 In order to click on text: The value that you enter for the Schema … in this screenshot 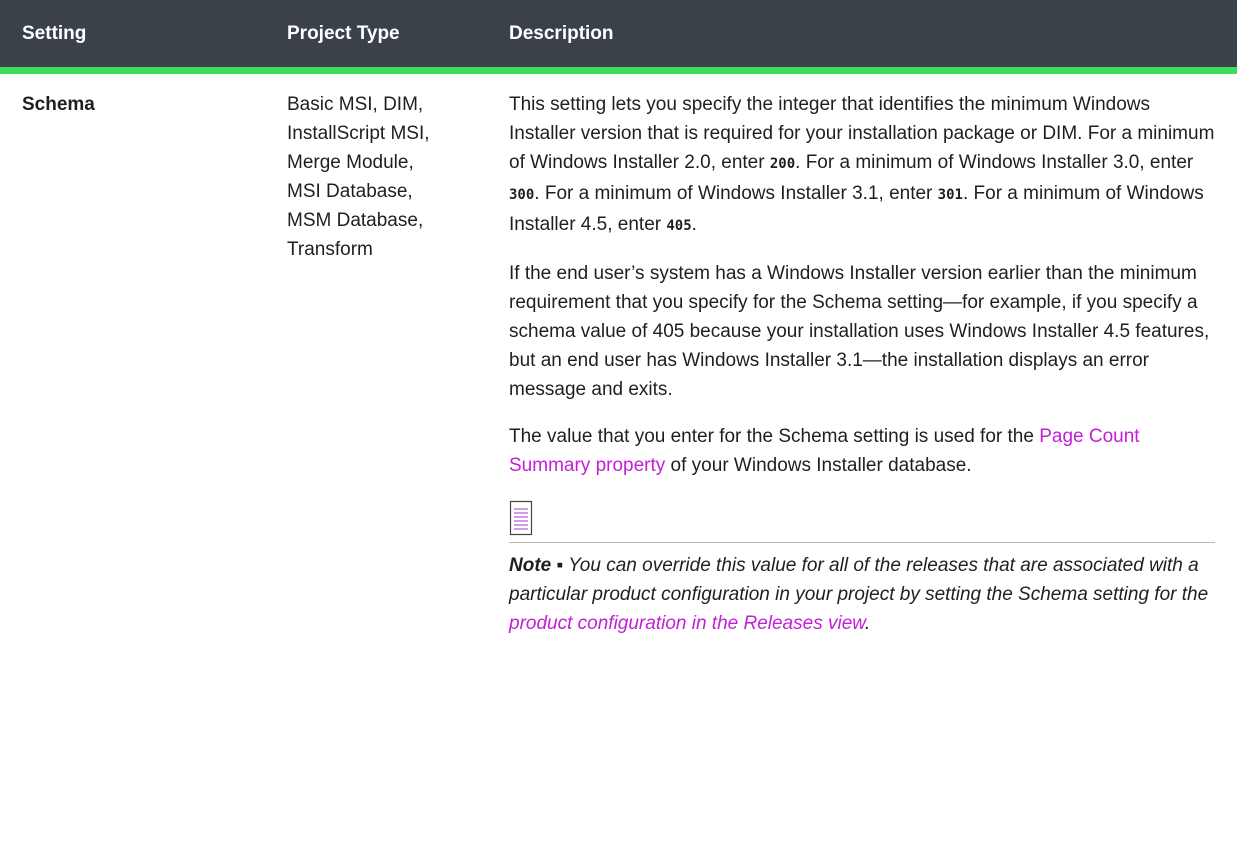, I will do `click(774, 436)`.